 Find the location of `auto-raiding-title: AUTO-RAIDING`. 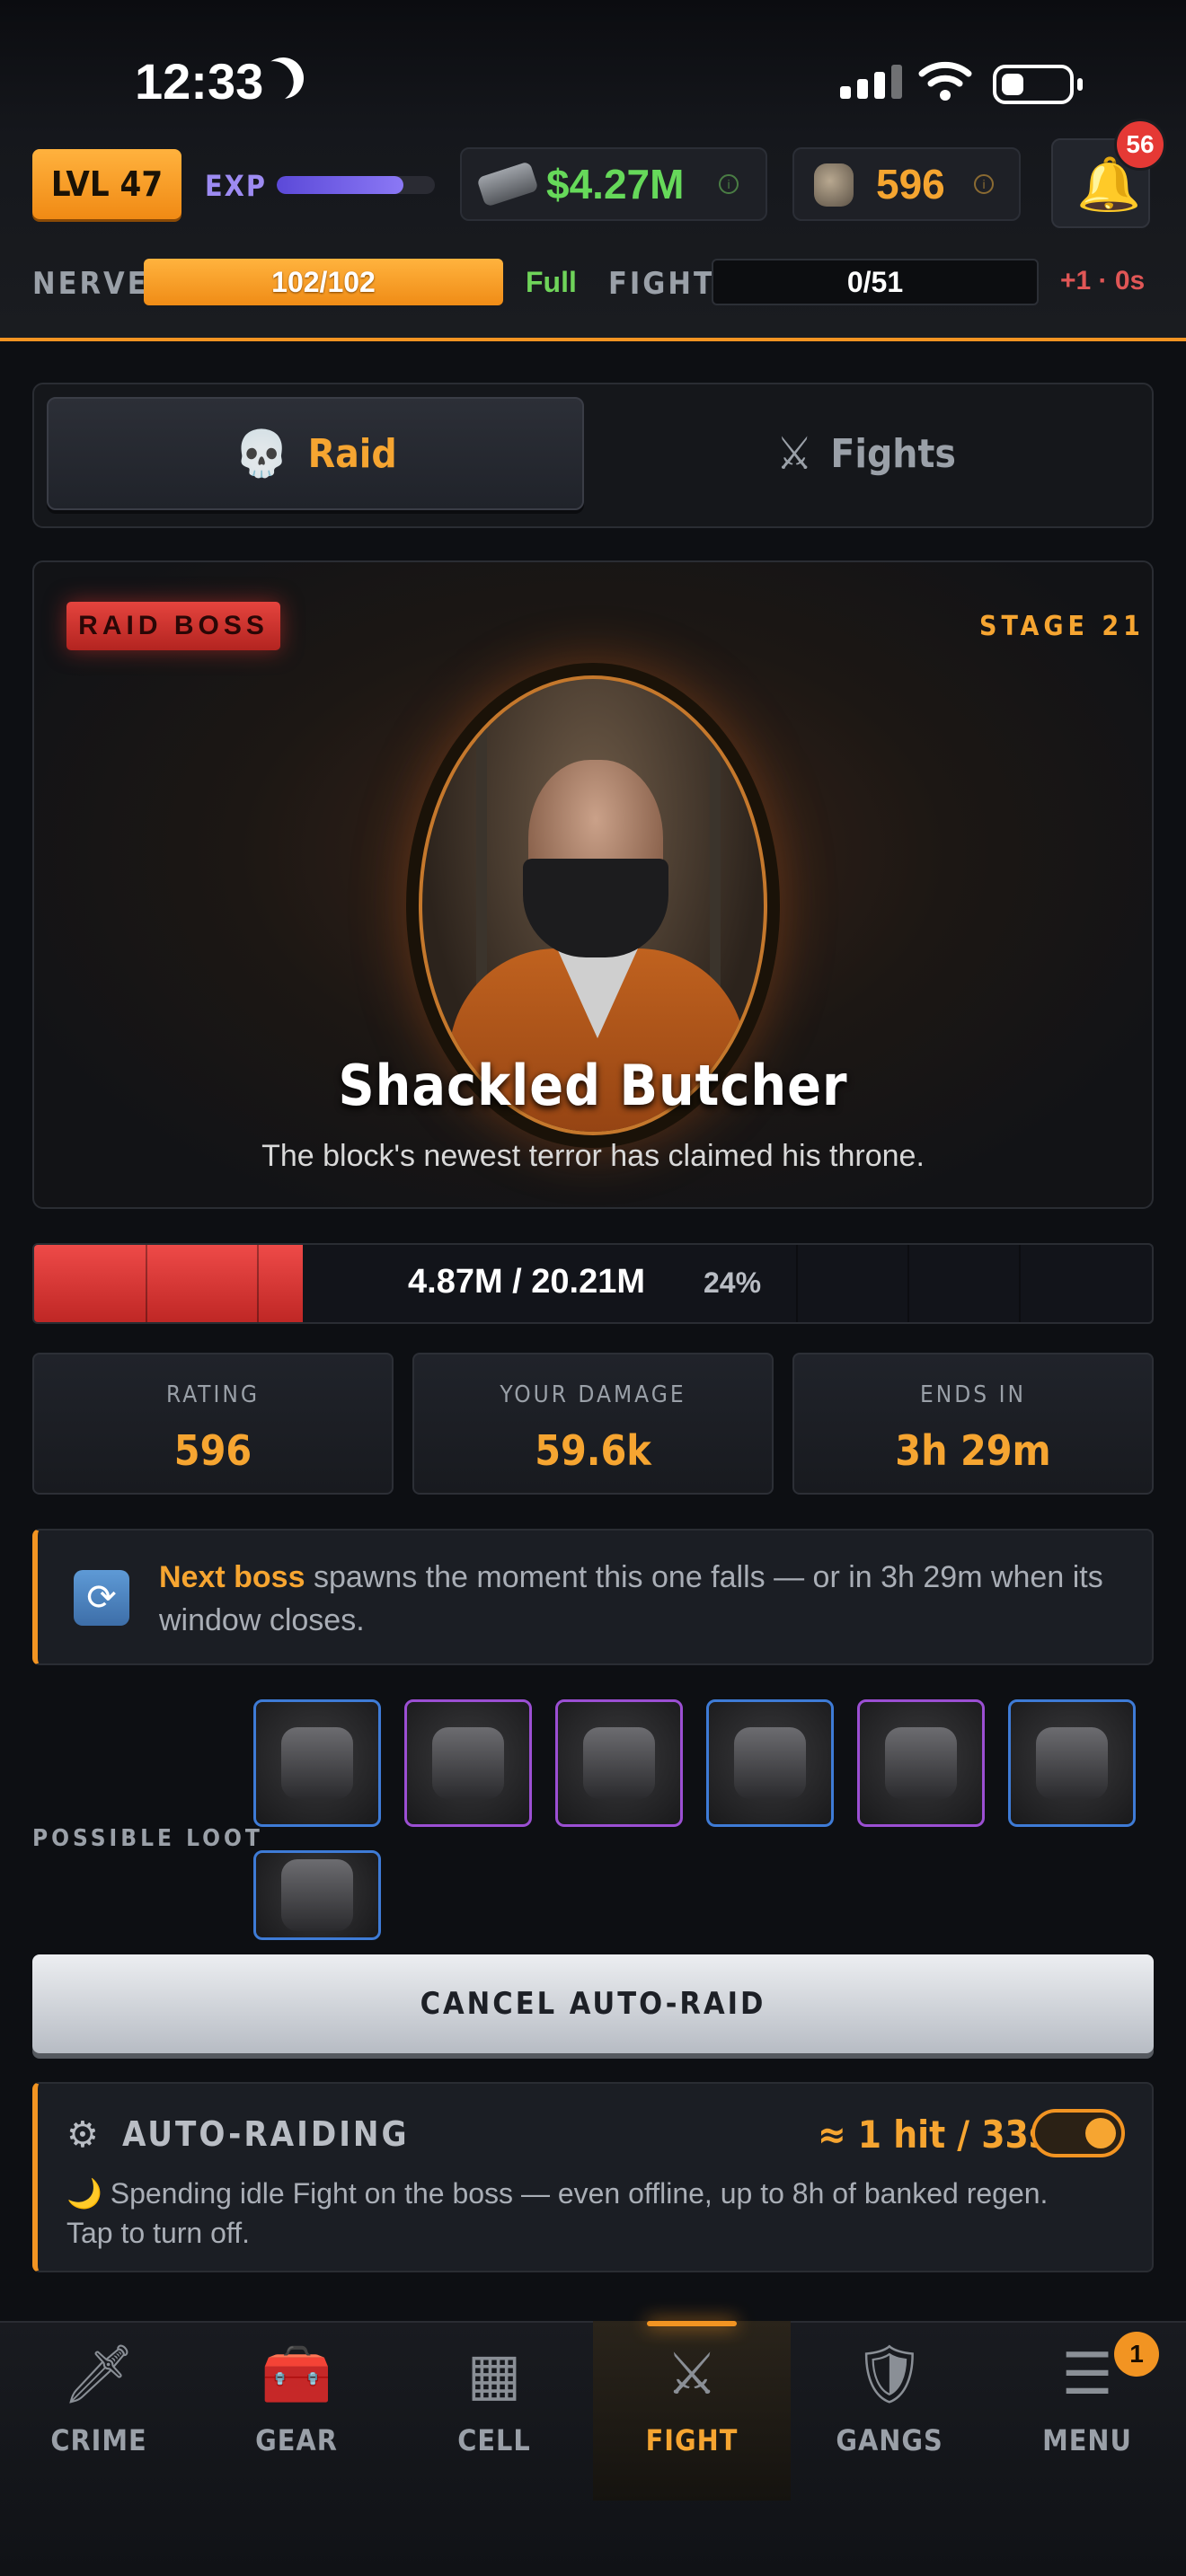

auto-raiding-title: AUTO-RAIDING is located at coordinates (266, 2134).